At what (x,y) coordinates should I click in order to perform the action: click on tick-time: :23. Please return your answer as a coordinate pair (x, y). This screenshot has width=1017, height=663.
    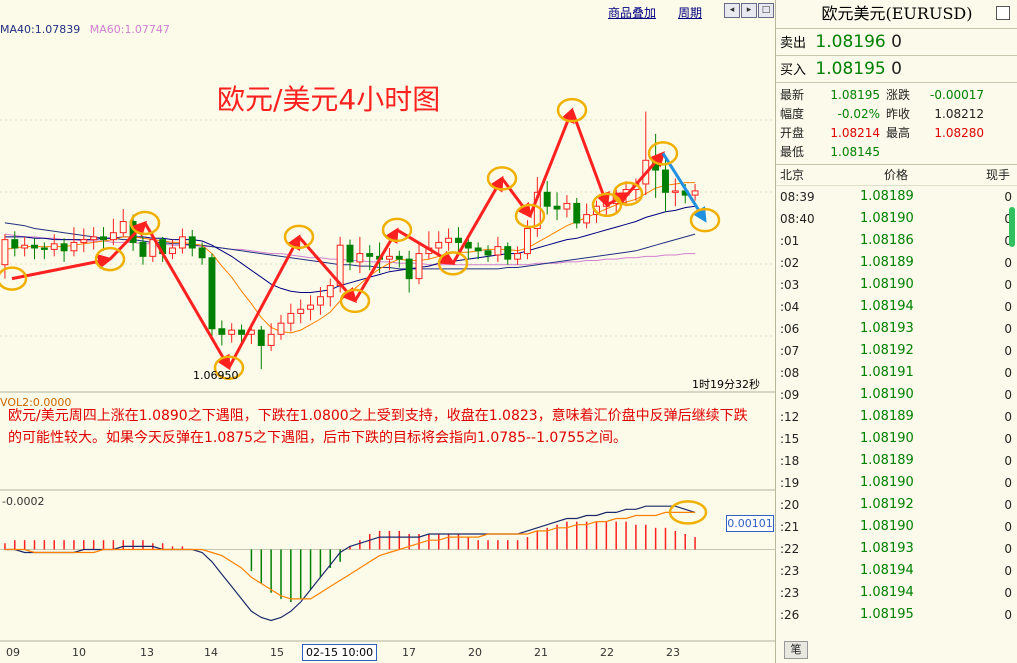
    Looking at the image, I should click on (790, 571).